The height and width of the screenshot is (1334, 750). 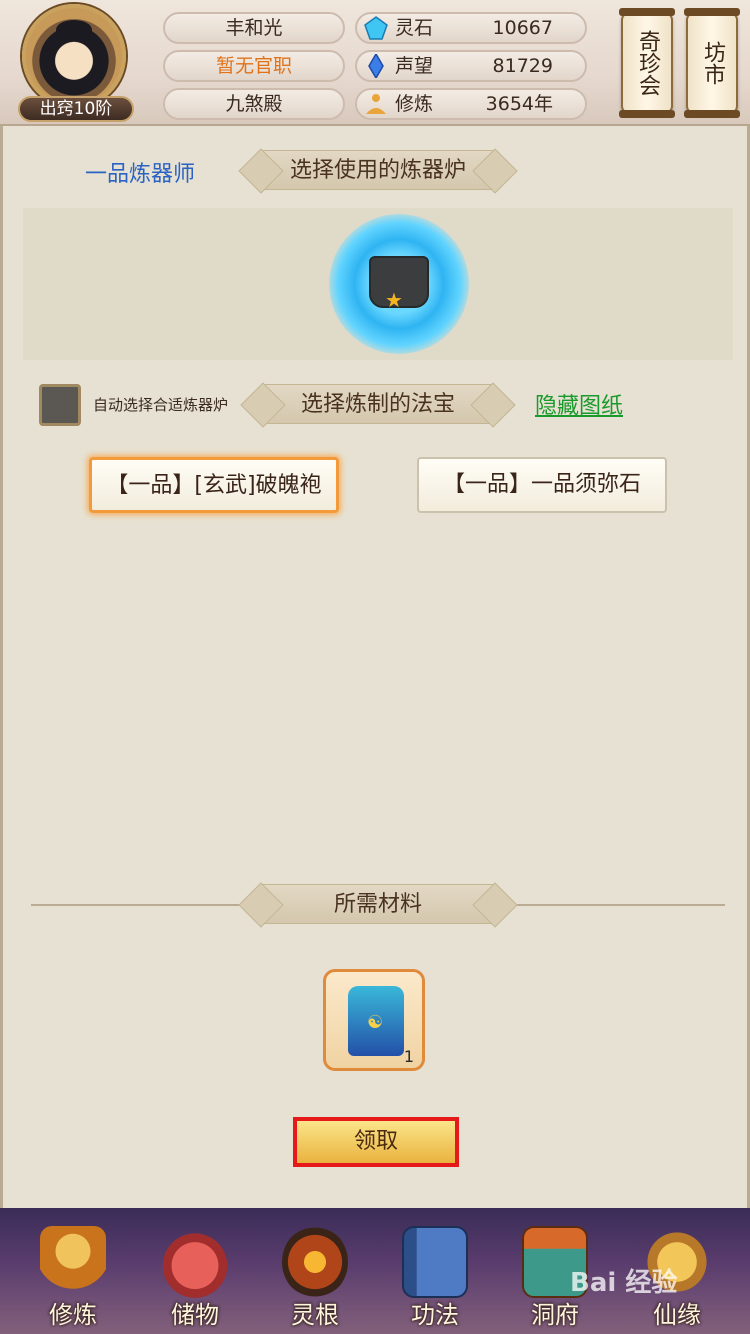 I want to click on resource-value: 81729, so click(x=522, y=66).